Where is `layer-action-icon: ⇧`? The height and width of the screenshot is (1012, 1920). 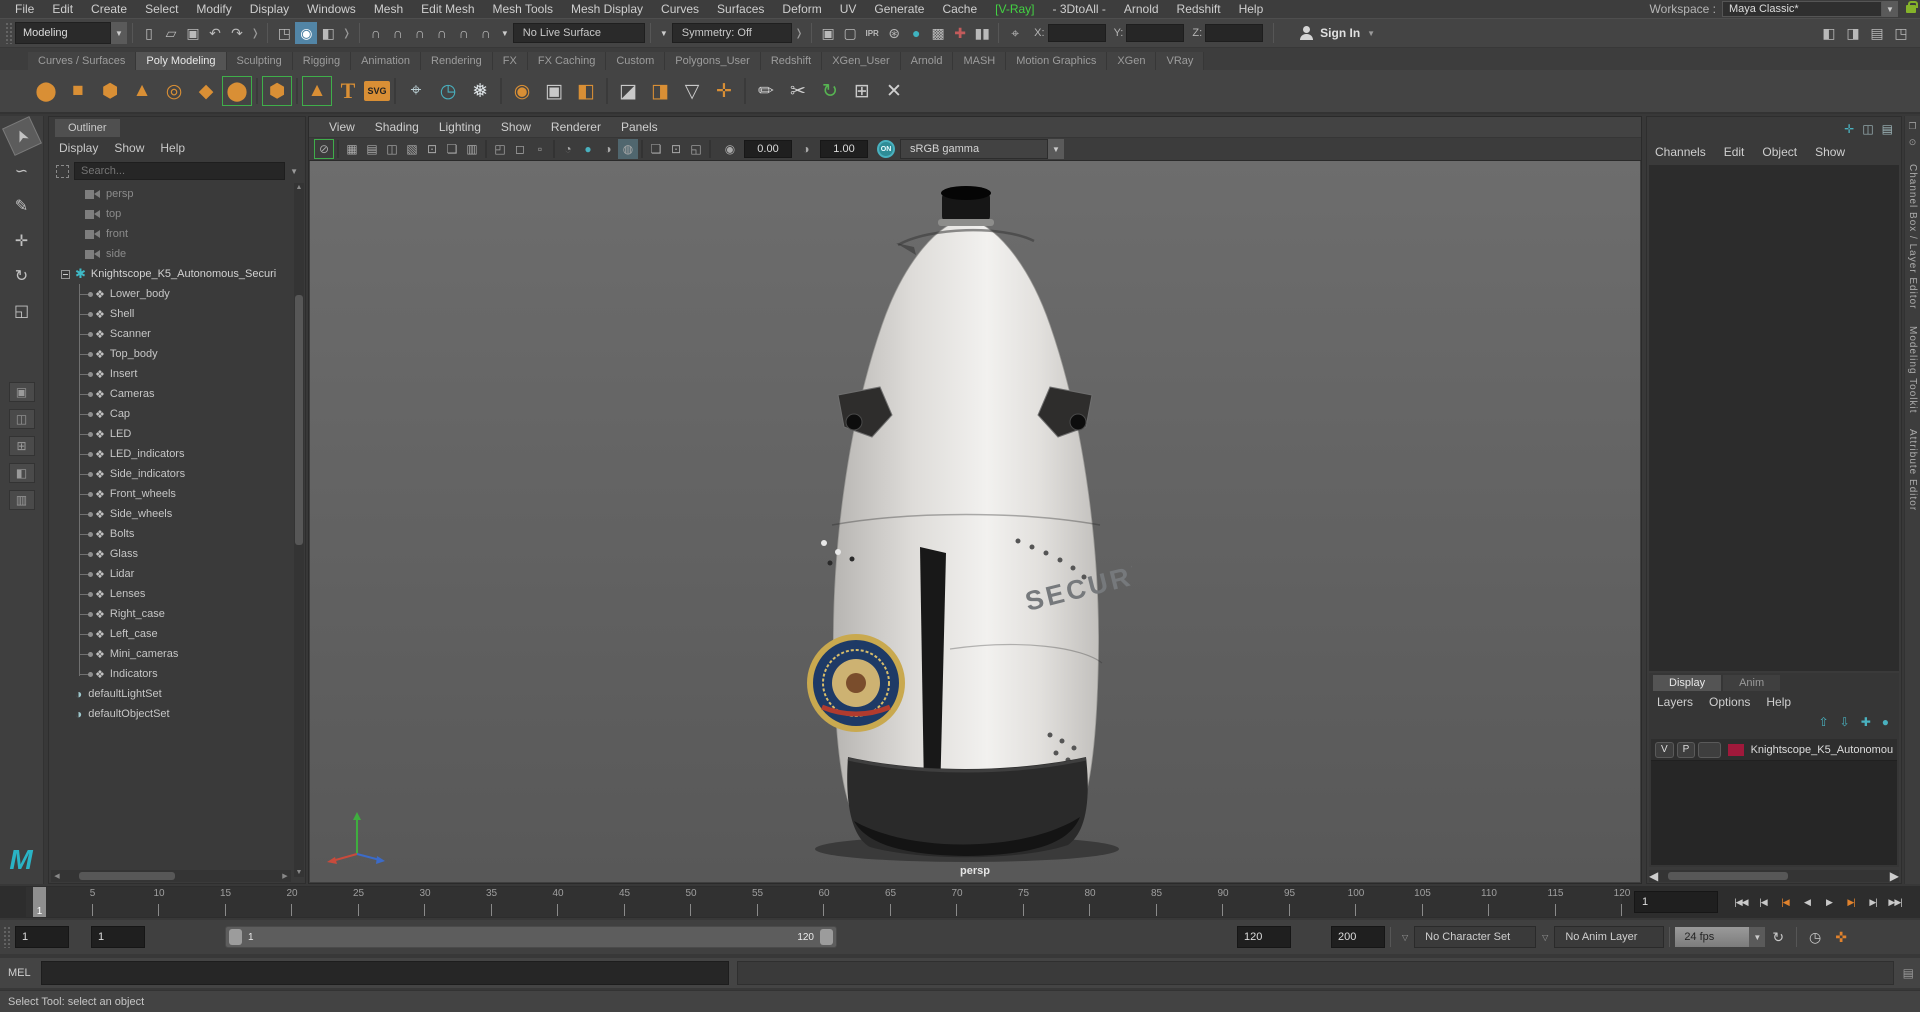
layer-action-icon: ⇧ is located at coordinates (1824, 722).